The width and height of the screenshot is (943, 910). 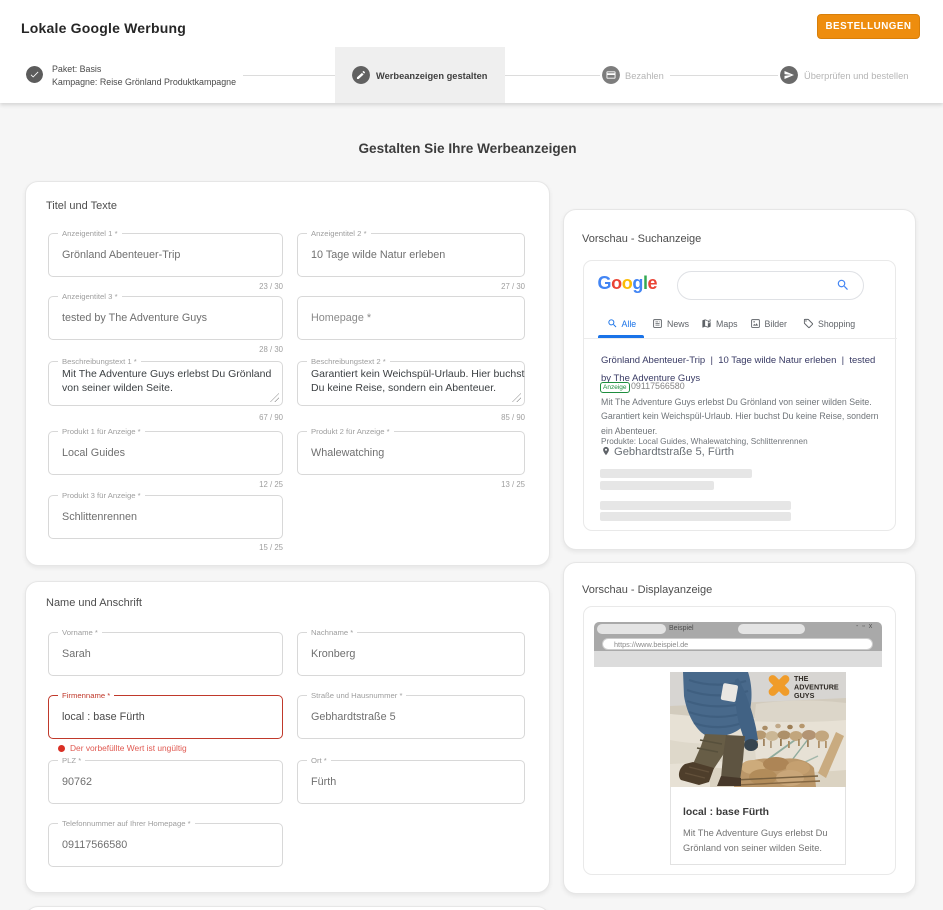 I want to click on svg-text: GUYS, so click(x=804, y=695).